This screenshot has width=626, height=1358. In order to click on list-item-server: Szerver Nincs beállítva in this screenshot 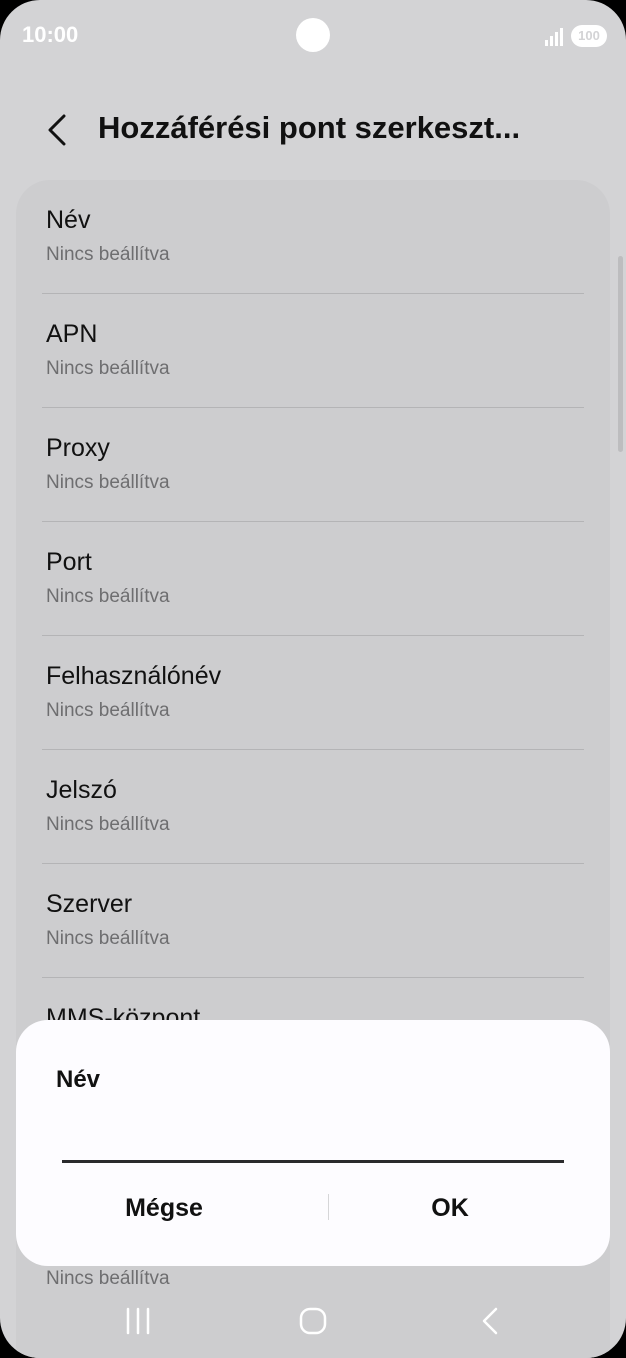, I will do `click(313, 921)`.